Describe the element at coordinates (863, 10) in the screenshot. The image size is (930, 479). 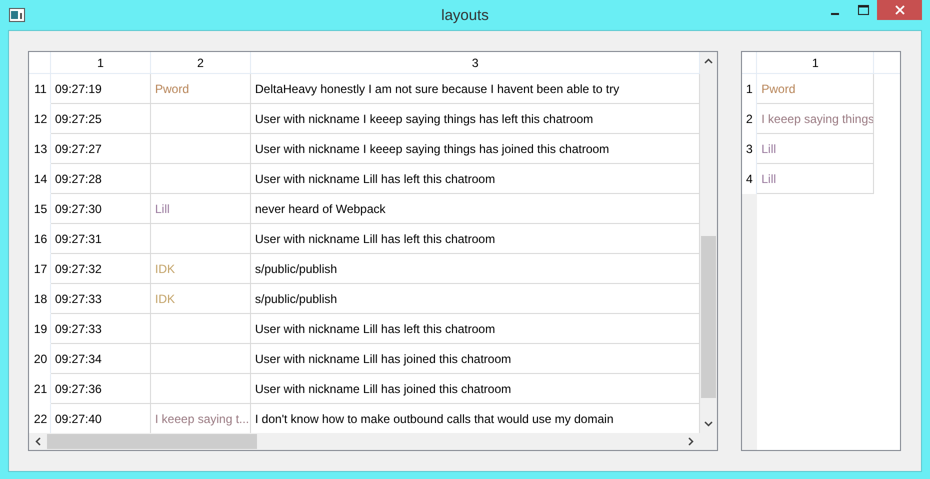
I see `maximize-icon` at that location.